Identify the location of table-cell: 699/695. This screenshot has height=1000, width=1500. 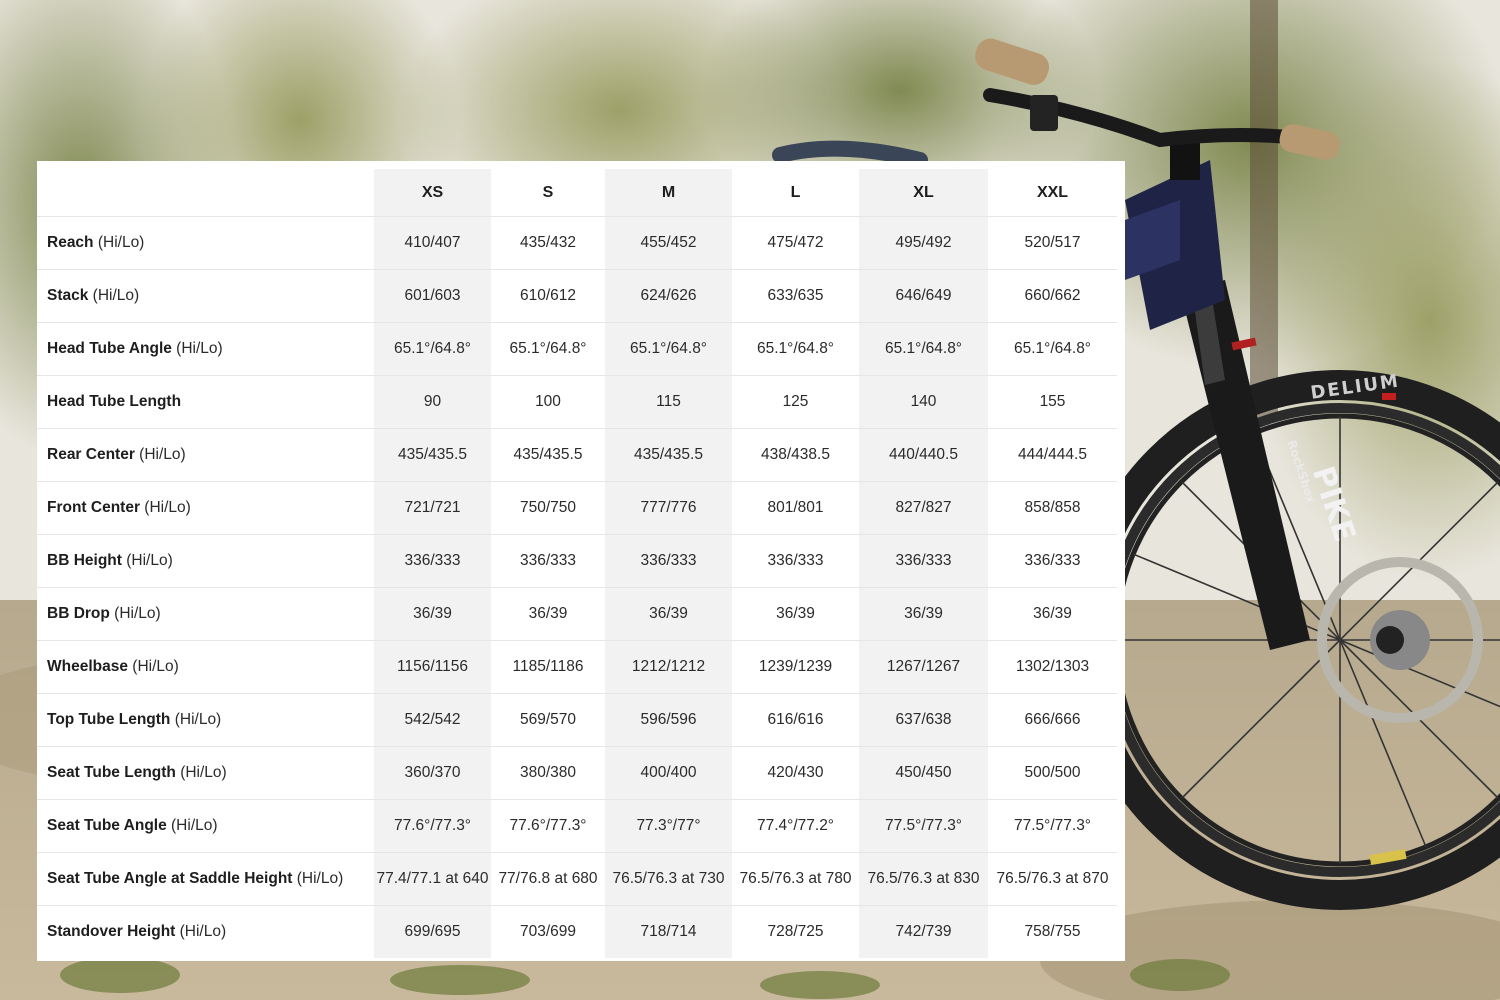
(432, 931).